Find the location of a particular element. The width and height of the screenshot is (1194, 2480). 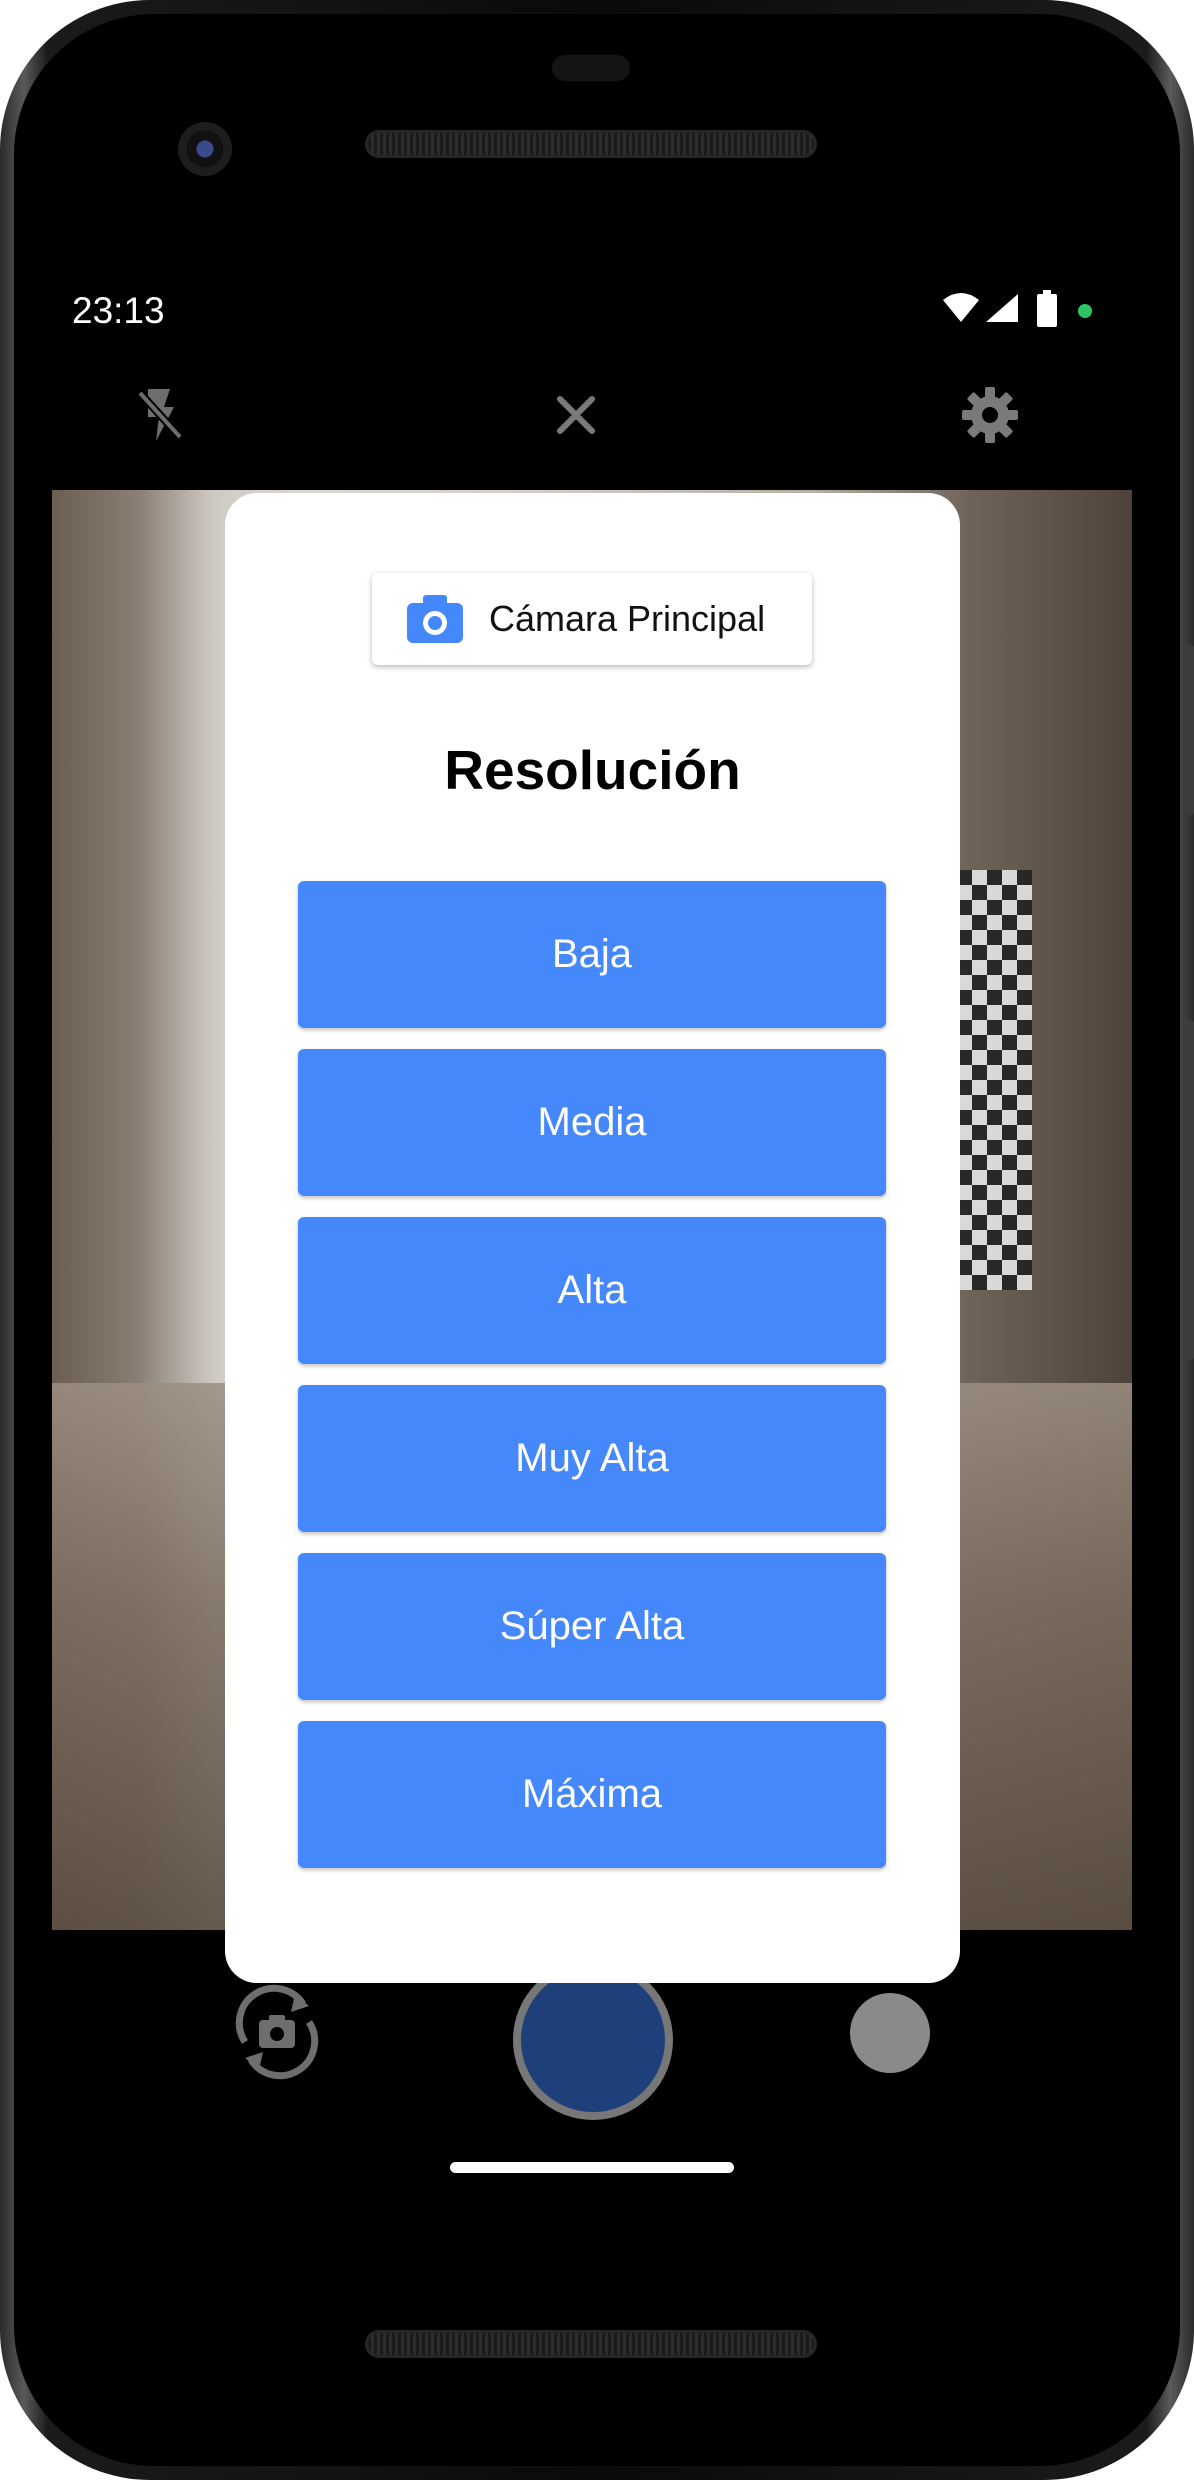

resolution-option-super-alta: Súper Alta is located at coordinates (592, 1626).